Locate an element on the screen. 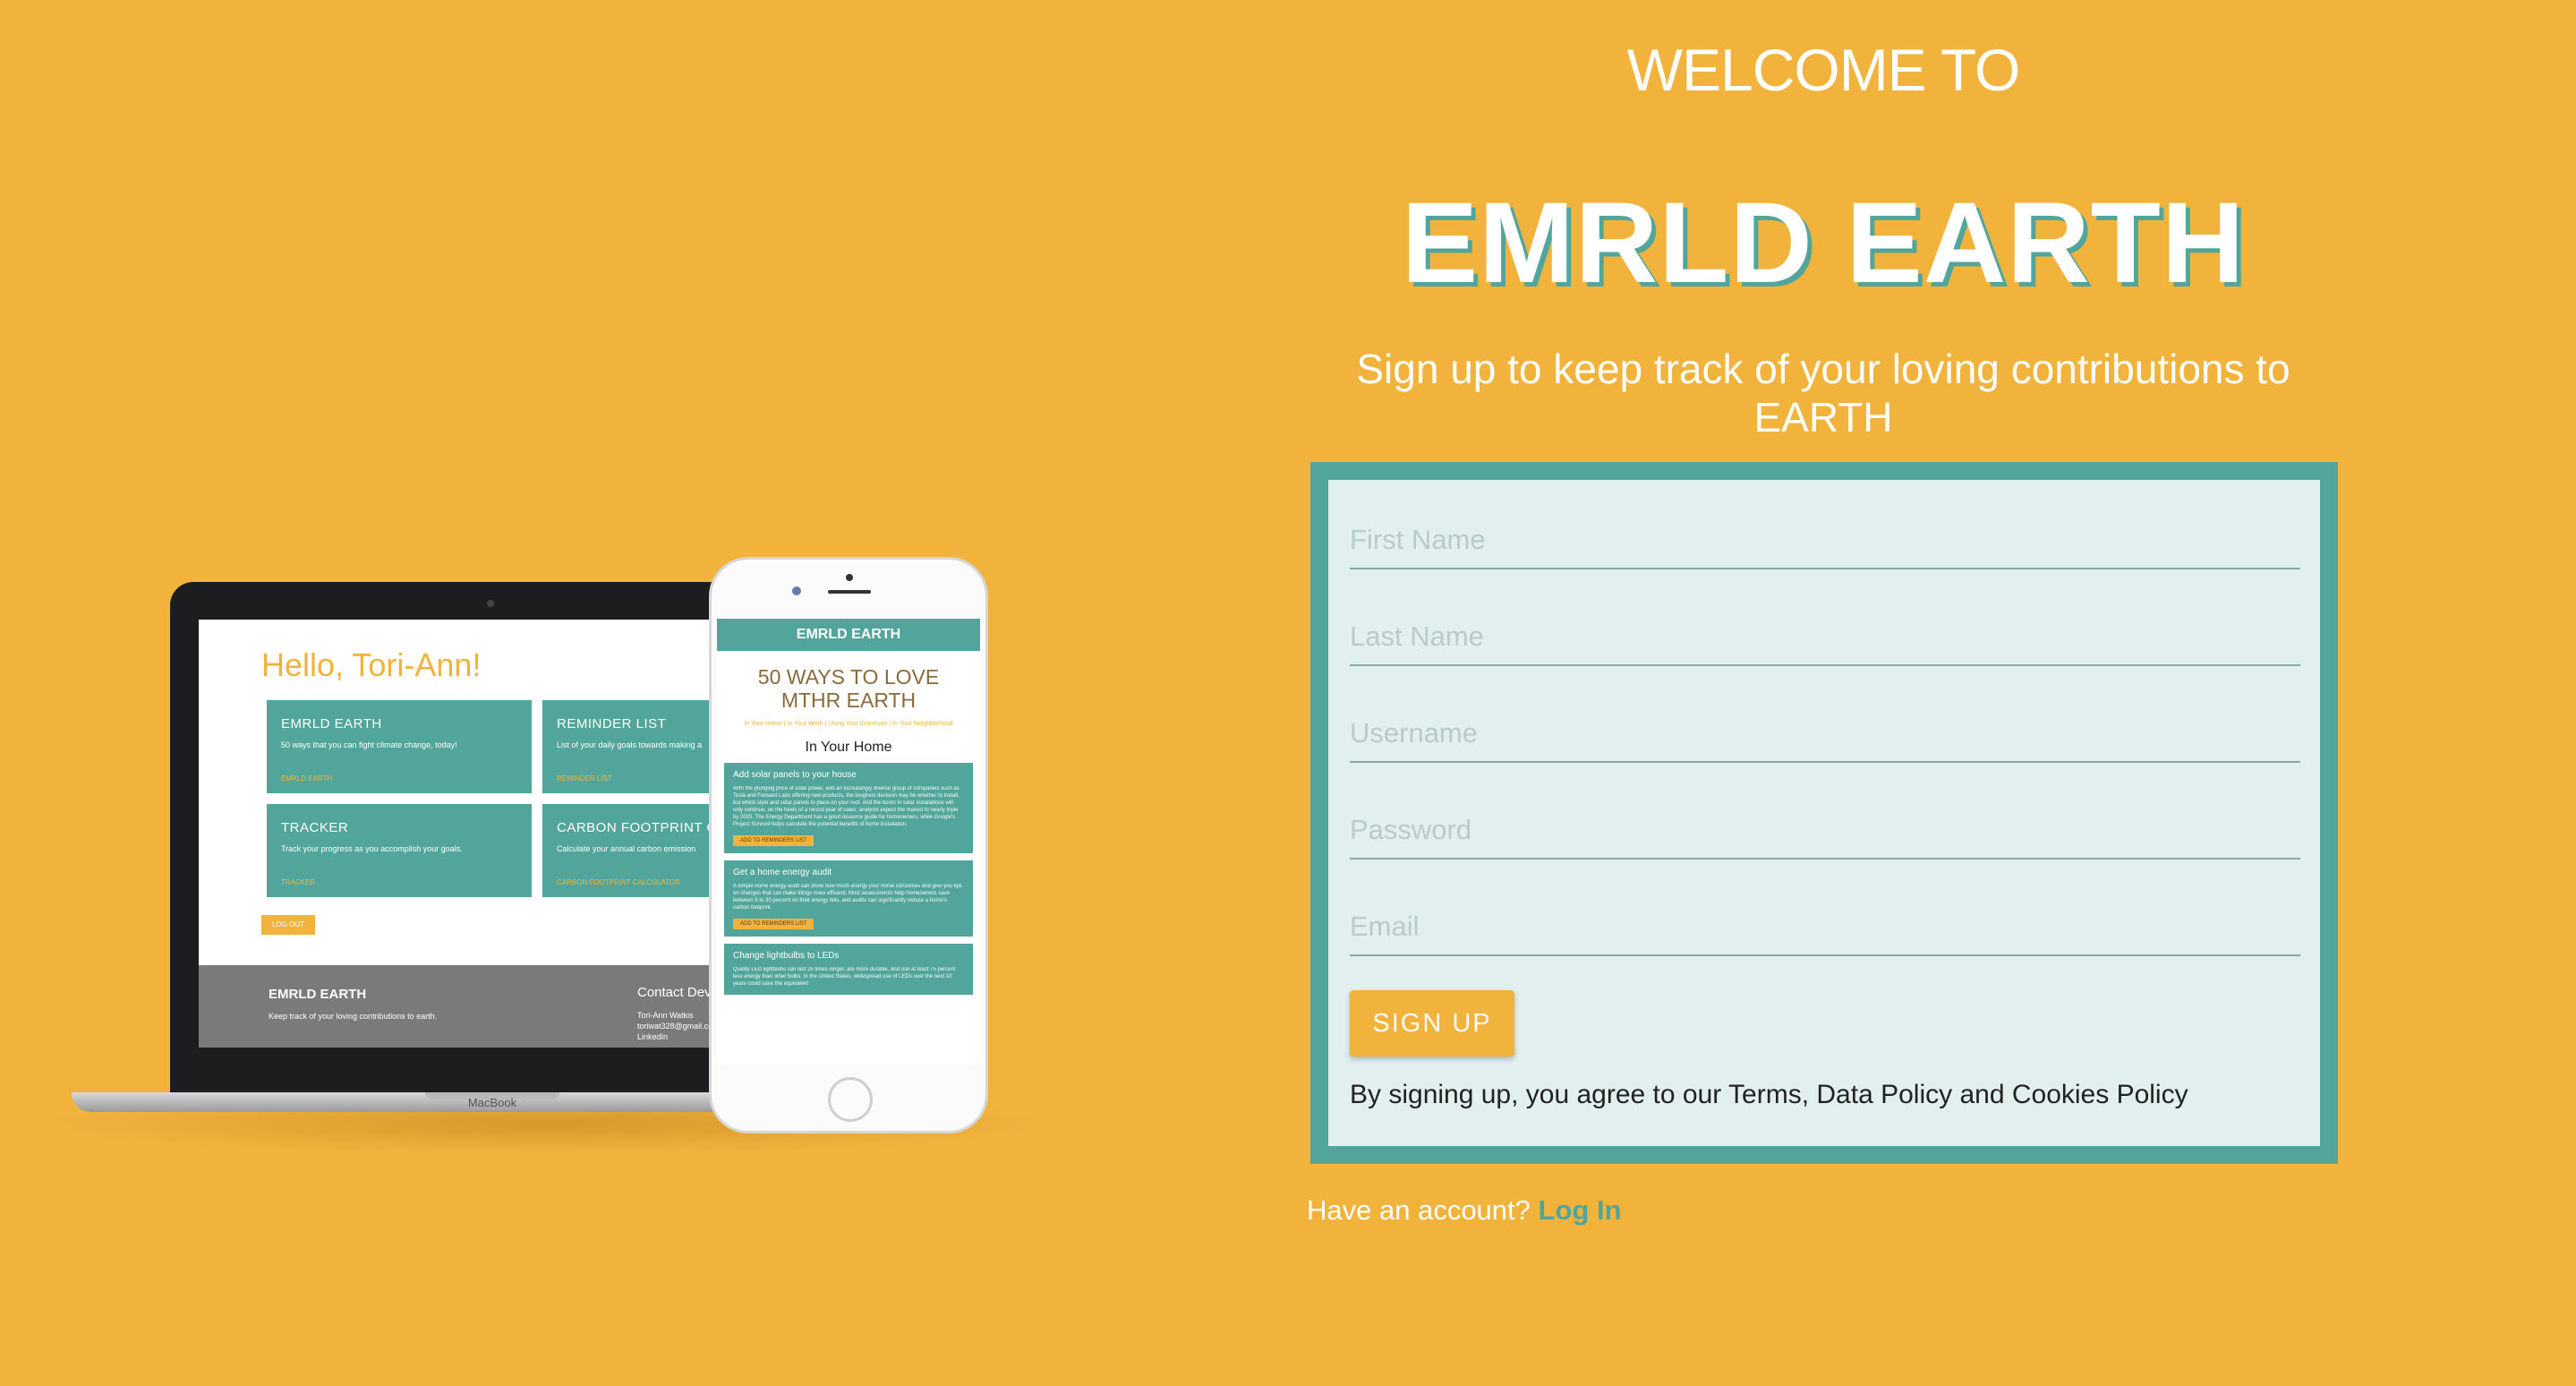 The width and height of the screenshot is (2576, 1386). phone-sensor is located at coordinates (849, 577).